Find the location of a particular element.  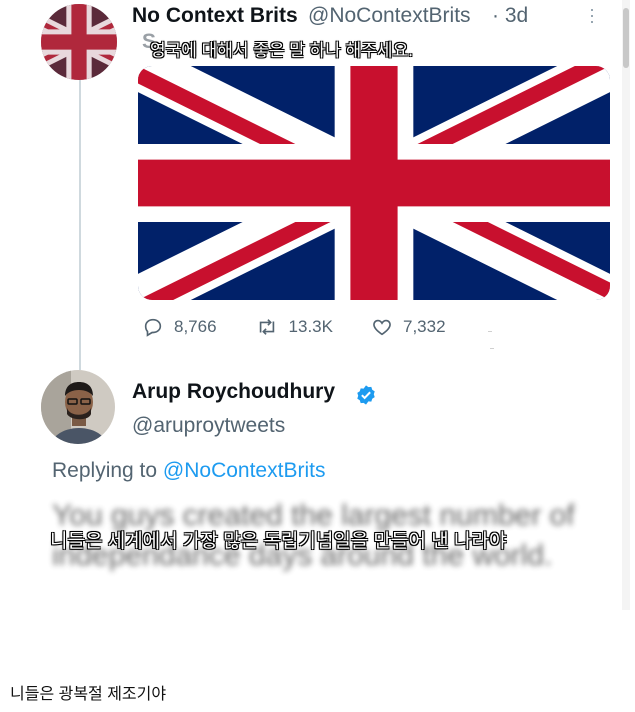

korean-subtitle-bottom: 니들은 세계에서 가장 많은 독립기념일을 만들어 낸 나라야 is located at coordinates (278, 541).